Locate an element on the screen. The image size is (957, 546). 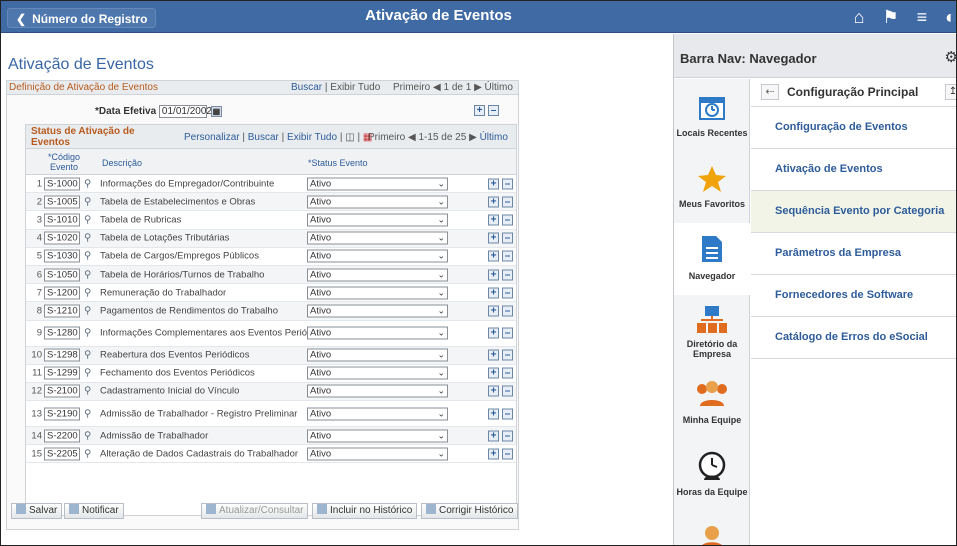
tab-my-team: Minha Equipe is located at coordinates (712, 403).